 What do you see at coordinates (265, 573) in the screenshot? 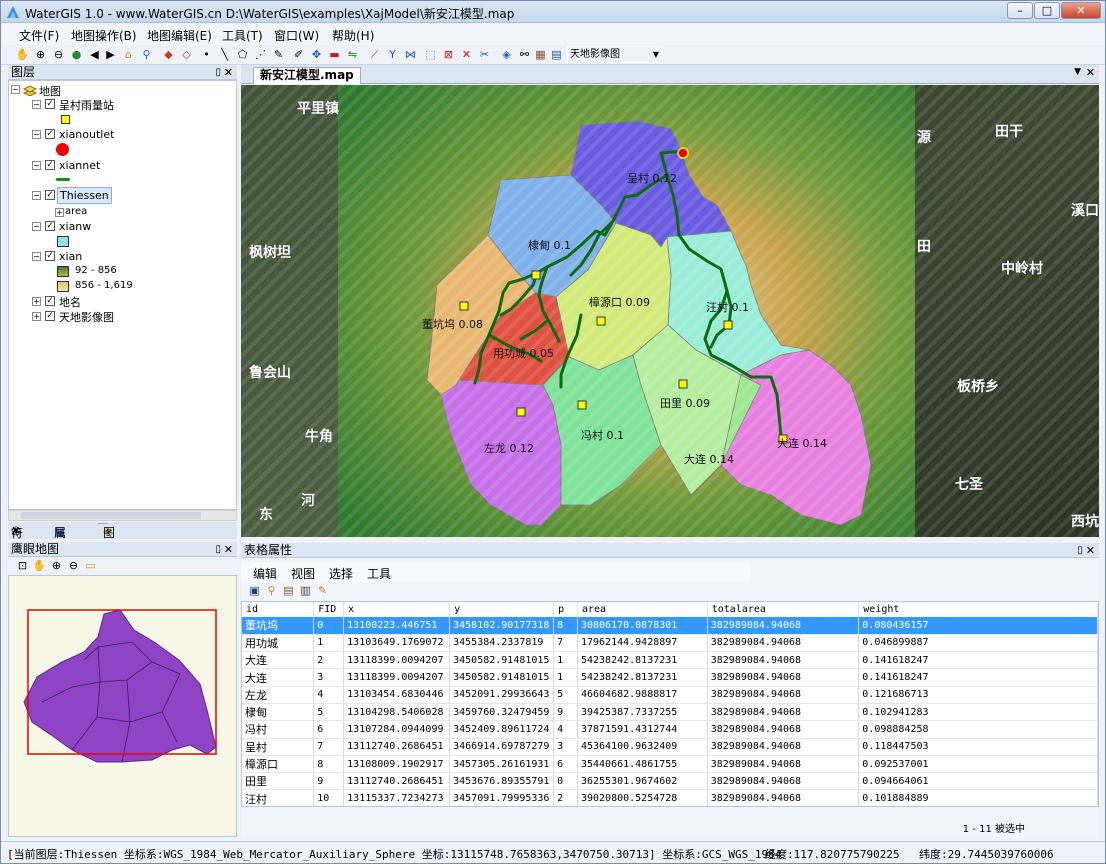
I see `table-menu-edit: 编辑` at bounding box center [265, 573].